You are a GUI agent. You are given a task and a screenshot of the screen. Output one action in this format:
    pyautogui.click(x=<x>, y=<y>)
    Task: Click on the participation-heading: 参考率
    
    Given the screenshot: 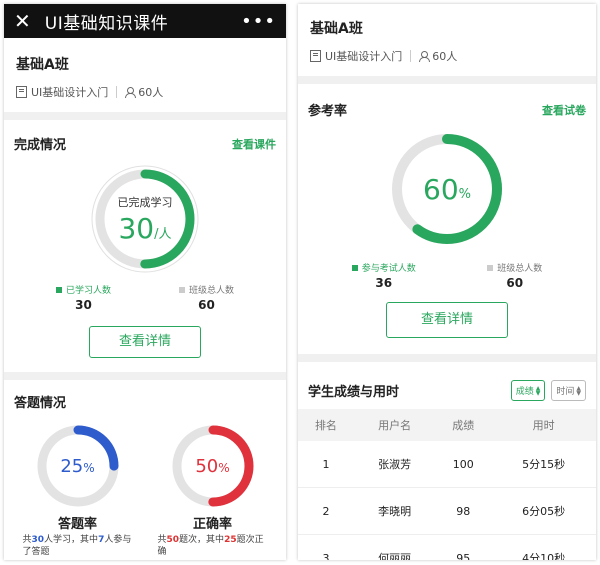 What is the action you would take?
    pyautogui.click(x=328, y=111)
    